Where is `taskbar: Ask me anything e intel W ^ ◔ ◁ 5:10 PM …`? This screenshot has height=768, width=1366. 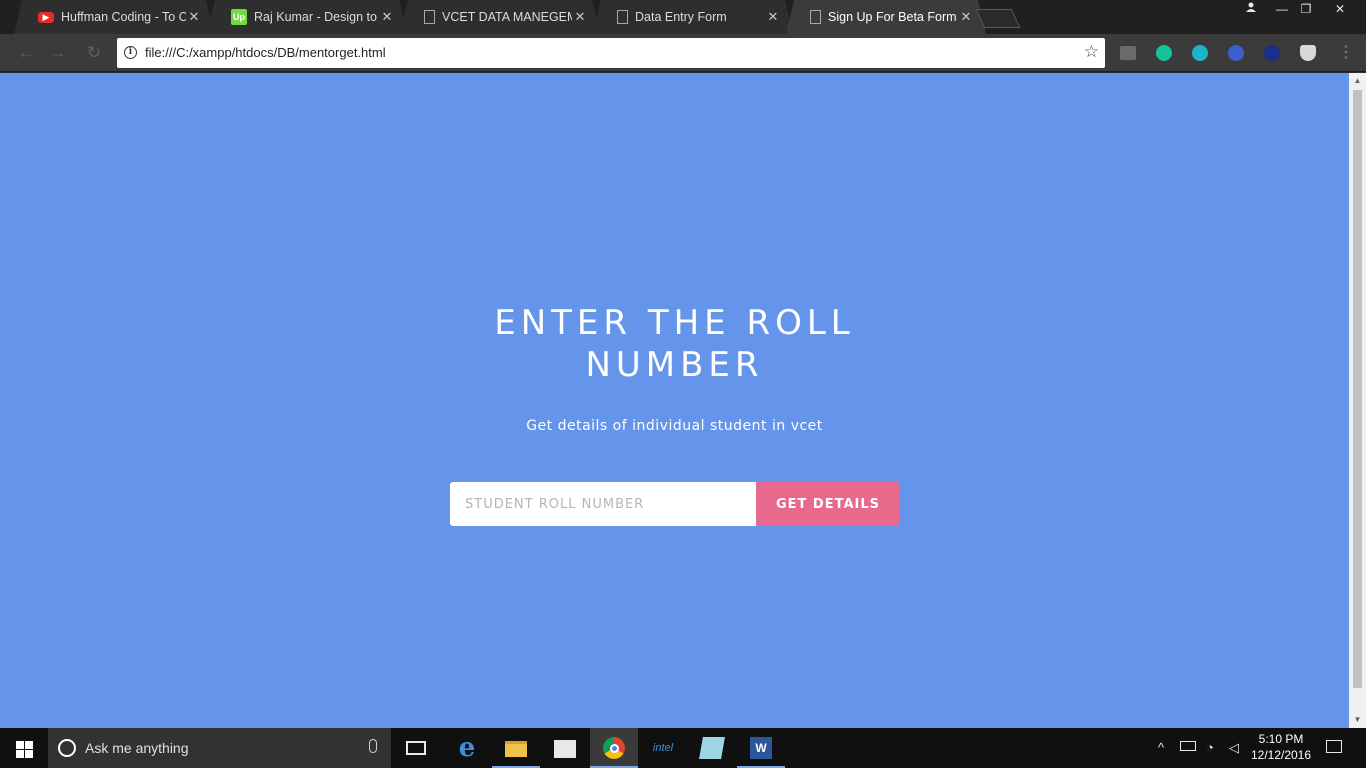
taskbar: Ask me anything e intel W ^ ◔ ◁ 5:10 PM … is located at coordinates (683, 748).